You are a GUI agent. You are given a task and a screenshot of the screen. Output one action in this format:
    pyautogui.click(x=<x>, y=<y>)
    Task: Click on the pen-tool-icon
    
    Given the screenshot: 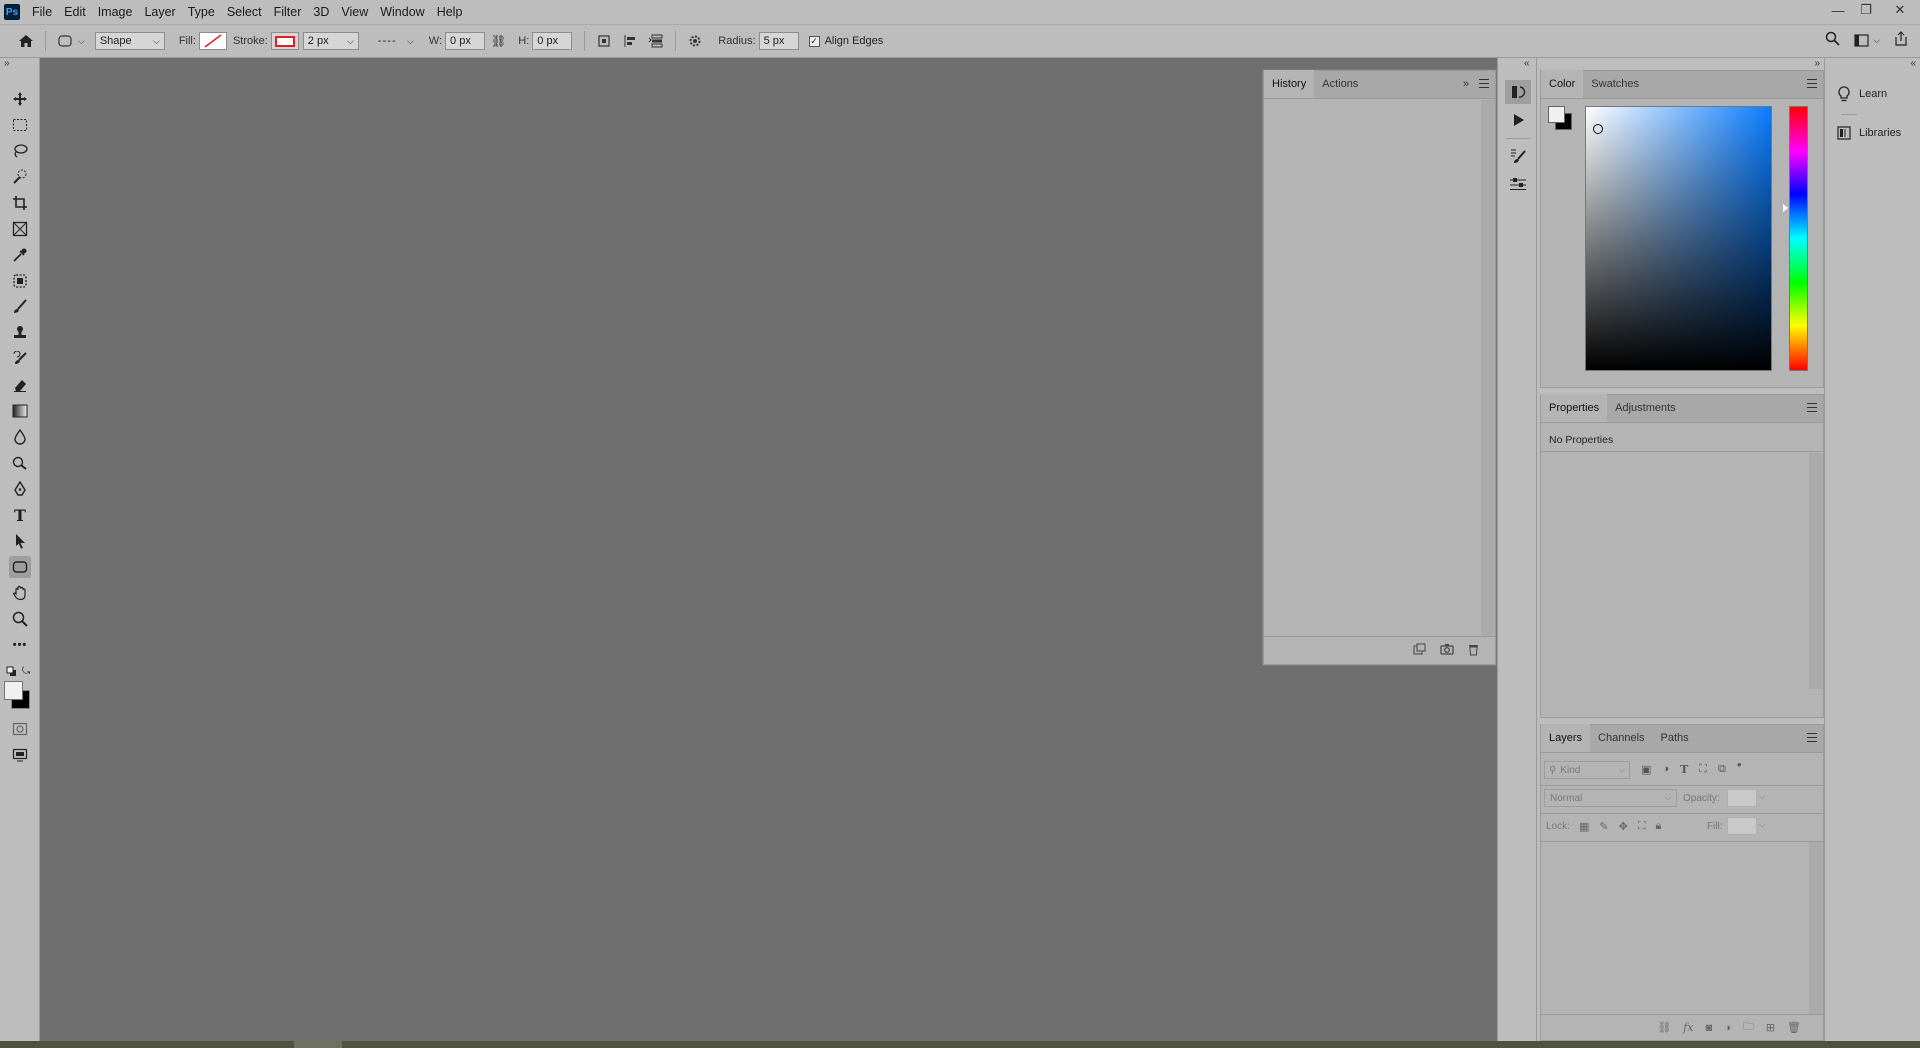 What is the action you would take?
    pyautogui.click(x=20, y=489)
    